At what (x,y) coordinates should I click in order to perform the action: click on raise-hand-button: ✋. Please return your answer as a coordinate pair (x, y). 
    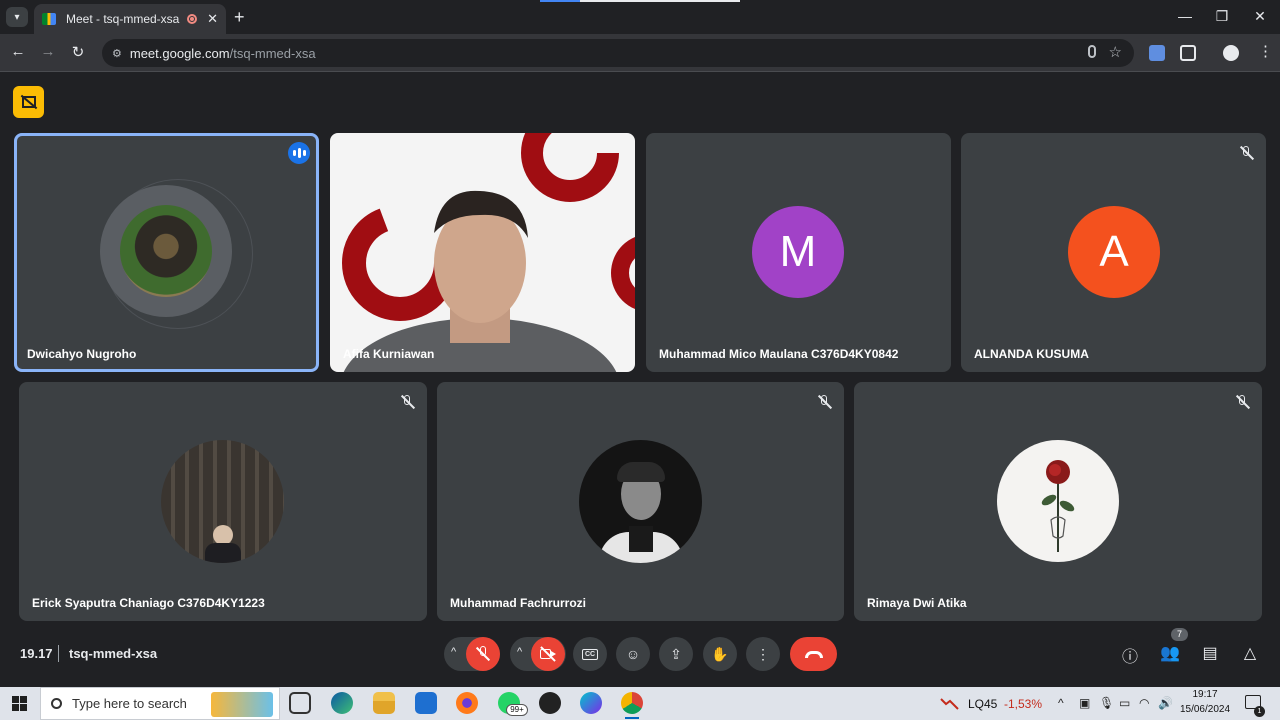
    Looking at the image, I should click on (720, 654).